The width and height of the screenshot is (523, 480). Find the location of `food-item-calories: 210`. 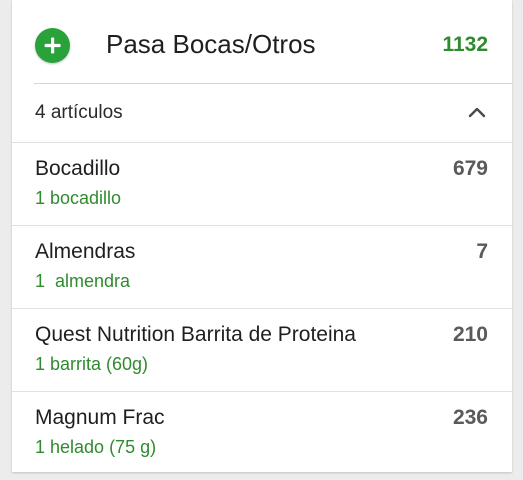

food-item-calories: 210 is located at coordinates (470, 334).